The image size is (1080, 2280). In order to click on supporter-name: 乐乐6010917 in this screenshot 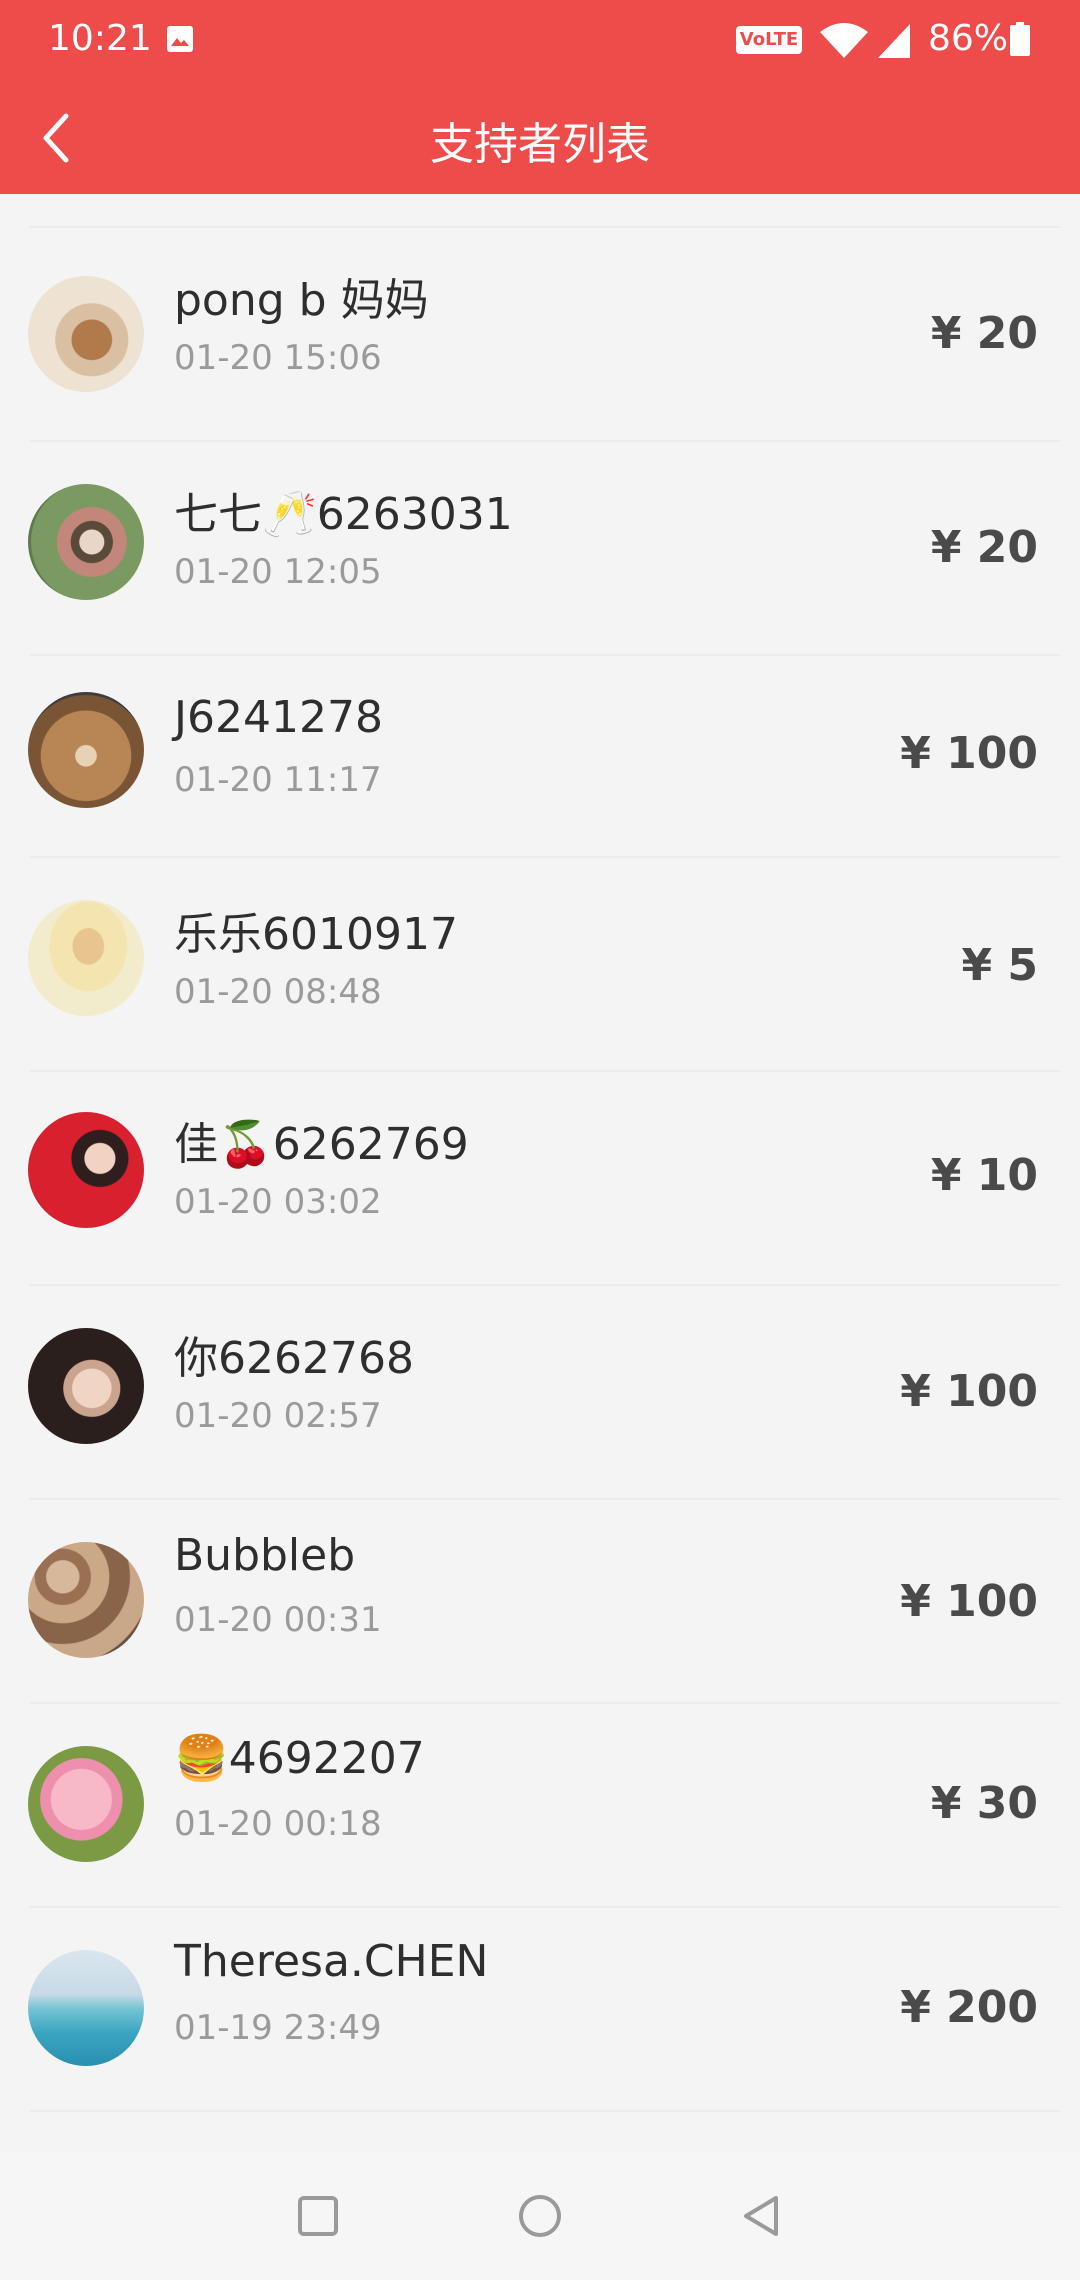, I will do `click(316, 934)`.